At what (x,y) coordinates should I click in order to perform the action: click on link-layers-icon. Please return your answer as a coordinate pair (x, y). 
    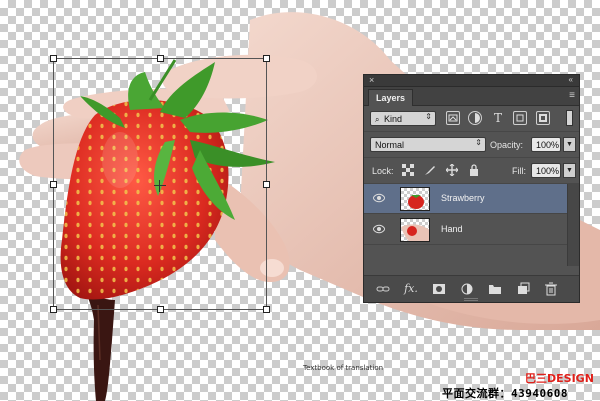
    Looking at the image, I should click on (383, 289).